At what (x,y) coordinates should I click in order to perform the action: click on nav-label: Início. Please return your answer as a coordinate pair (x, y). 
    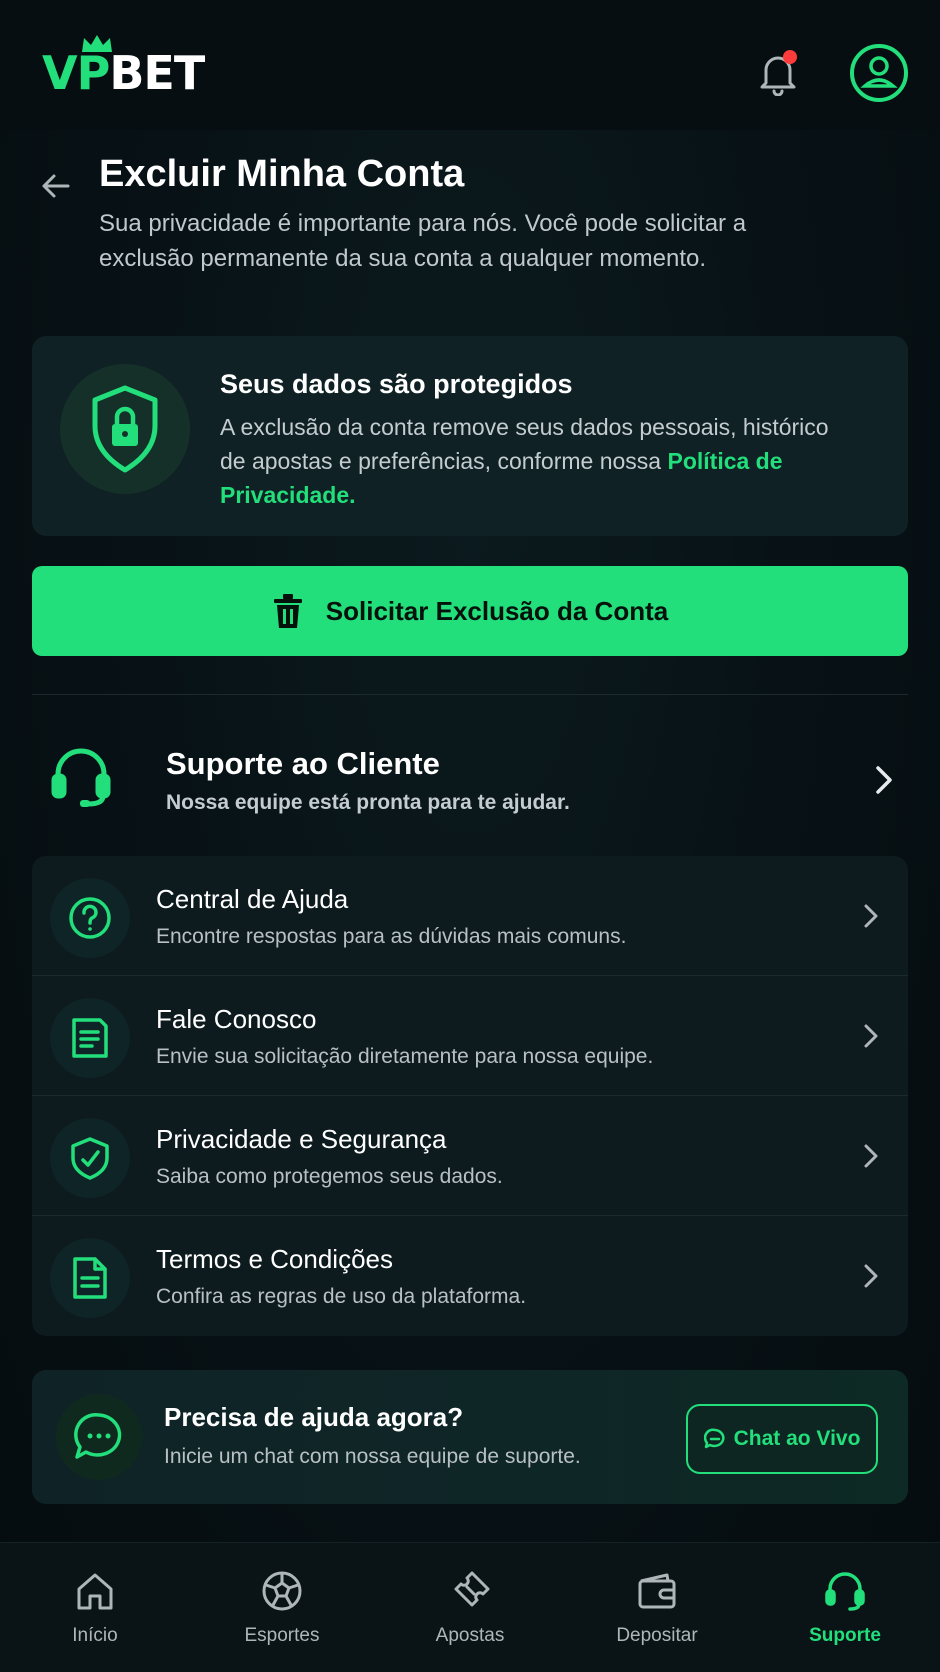
    Looking at the image, I should click on (95, 1635).